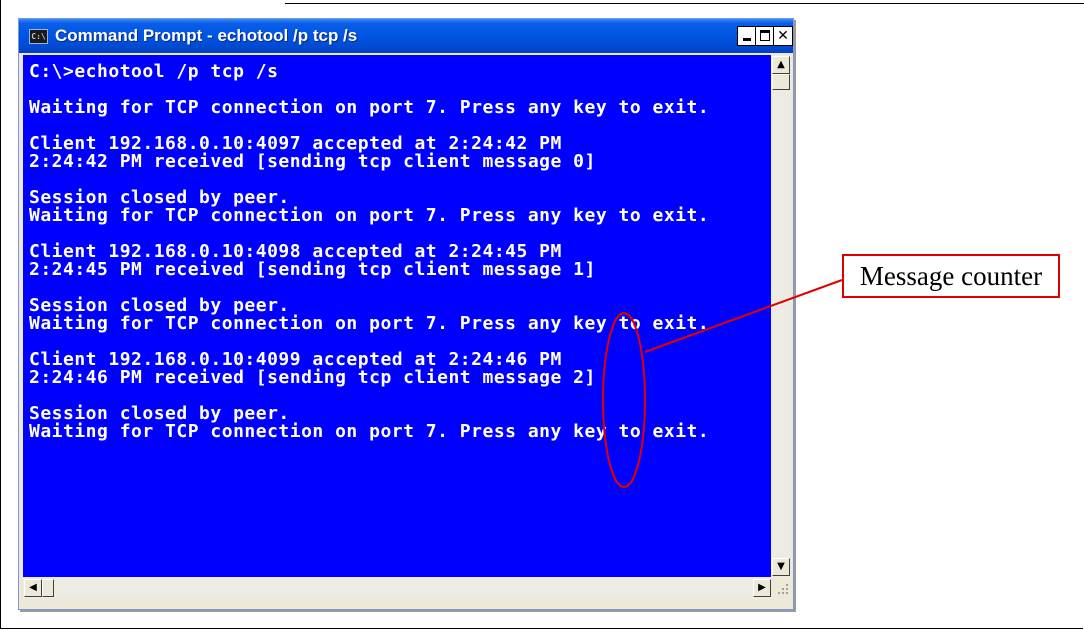 This screenshot has width=1084, height=630. I want to click on message-counter-callout: Message counter, so click(951, 276).